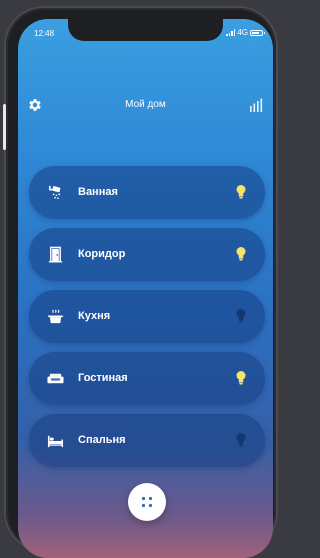 Image resolution: width=320 pixels, height=558 pixels. I want to click on room-card-hallway: Коридор, so click(147, 254).